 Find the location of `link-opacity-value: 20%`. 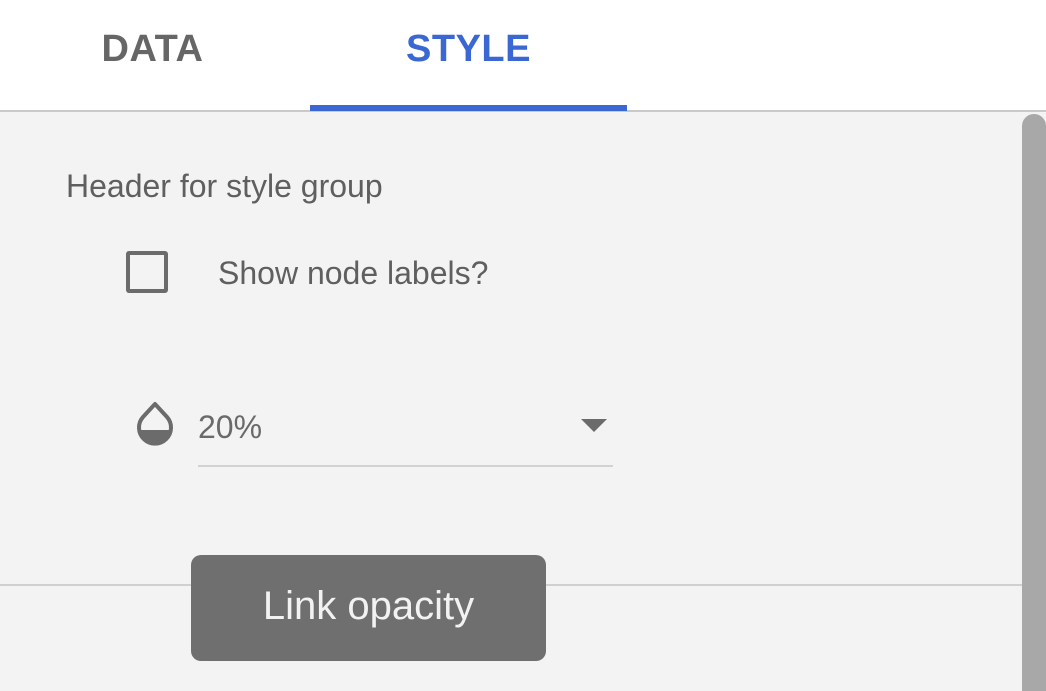

link-opacity-value: 20% is located at coordinates (230, 427).